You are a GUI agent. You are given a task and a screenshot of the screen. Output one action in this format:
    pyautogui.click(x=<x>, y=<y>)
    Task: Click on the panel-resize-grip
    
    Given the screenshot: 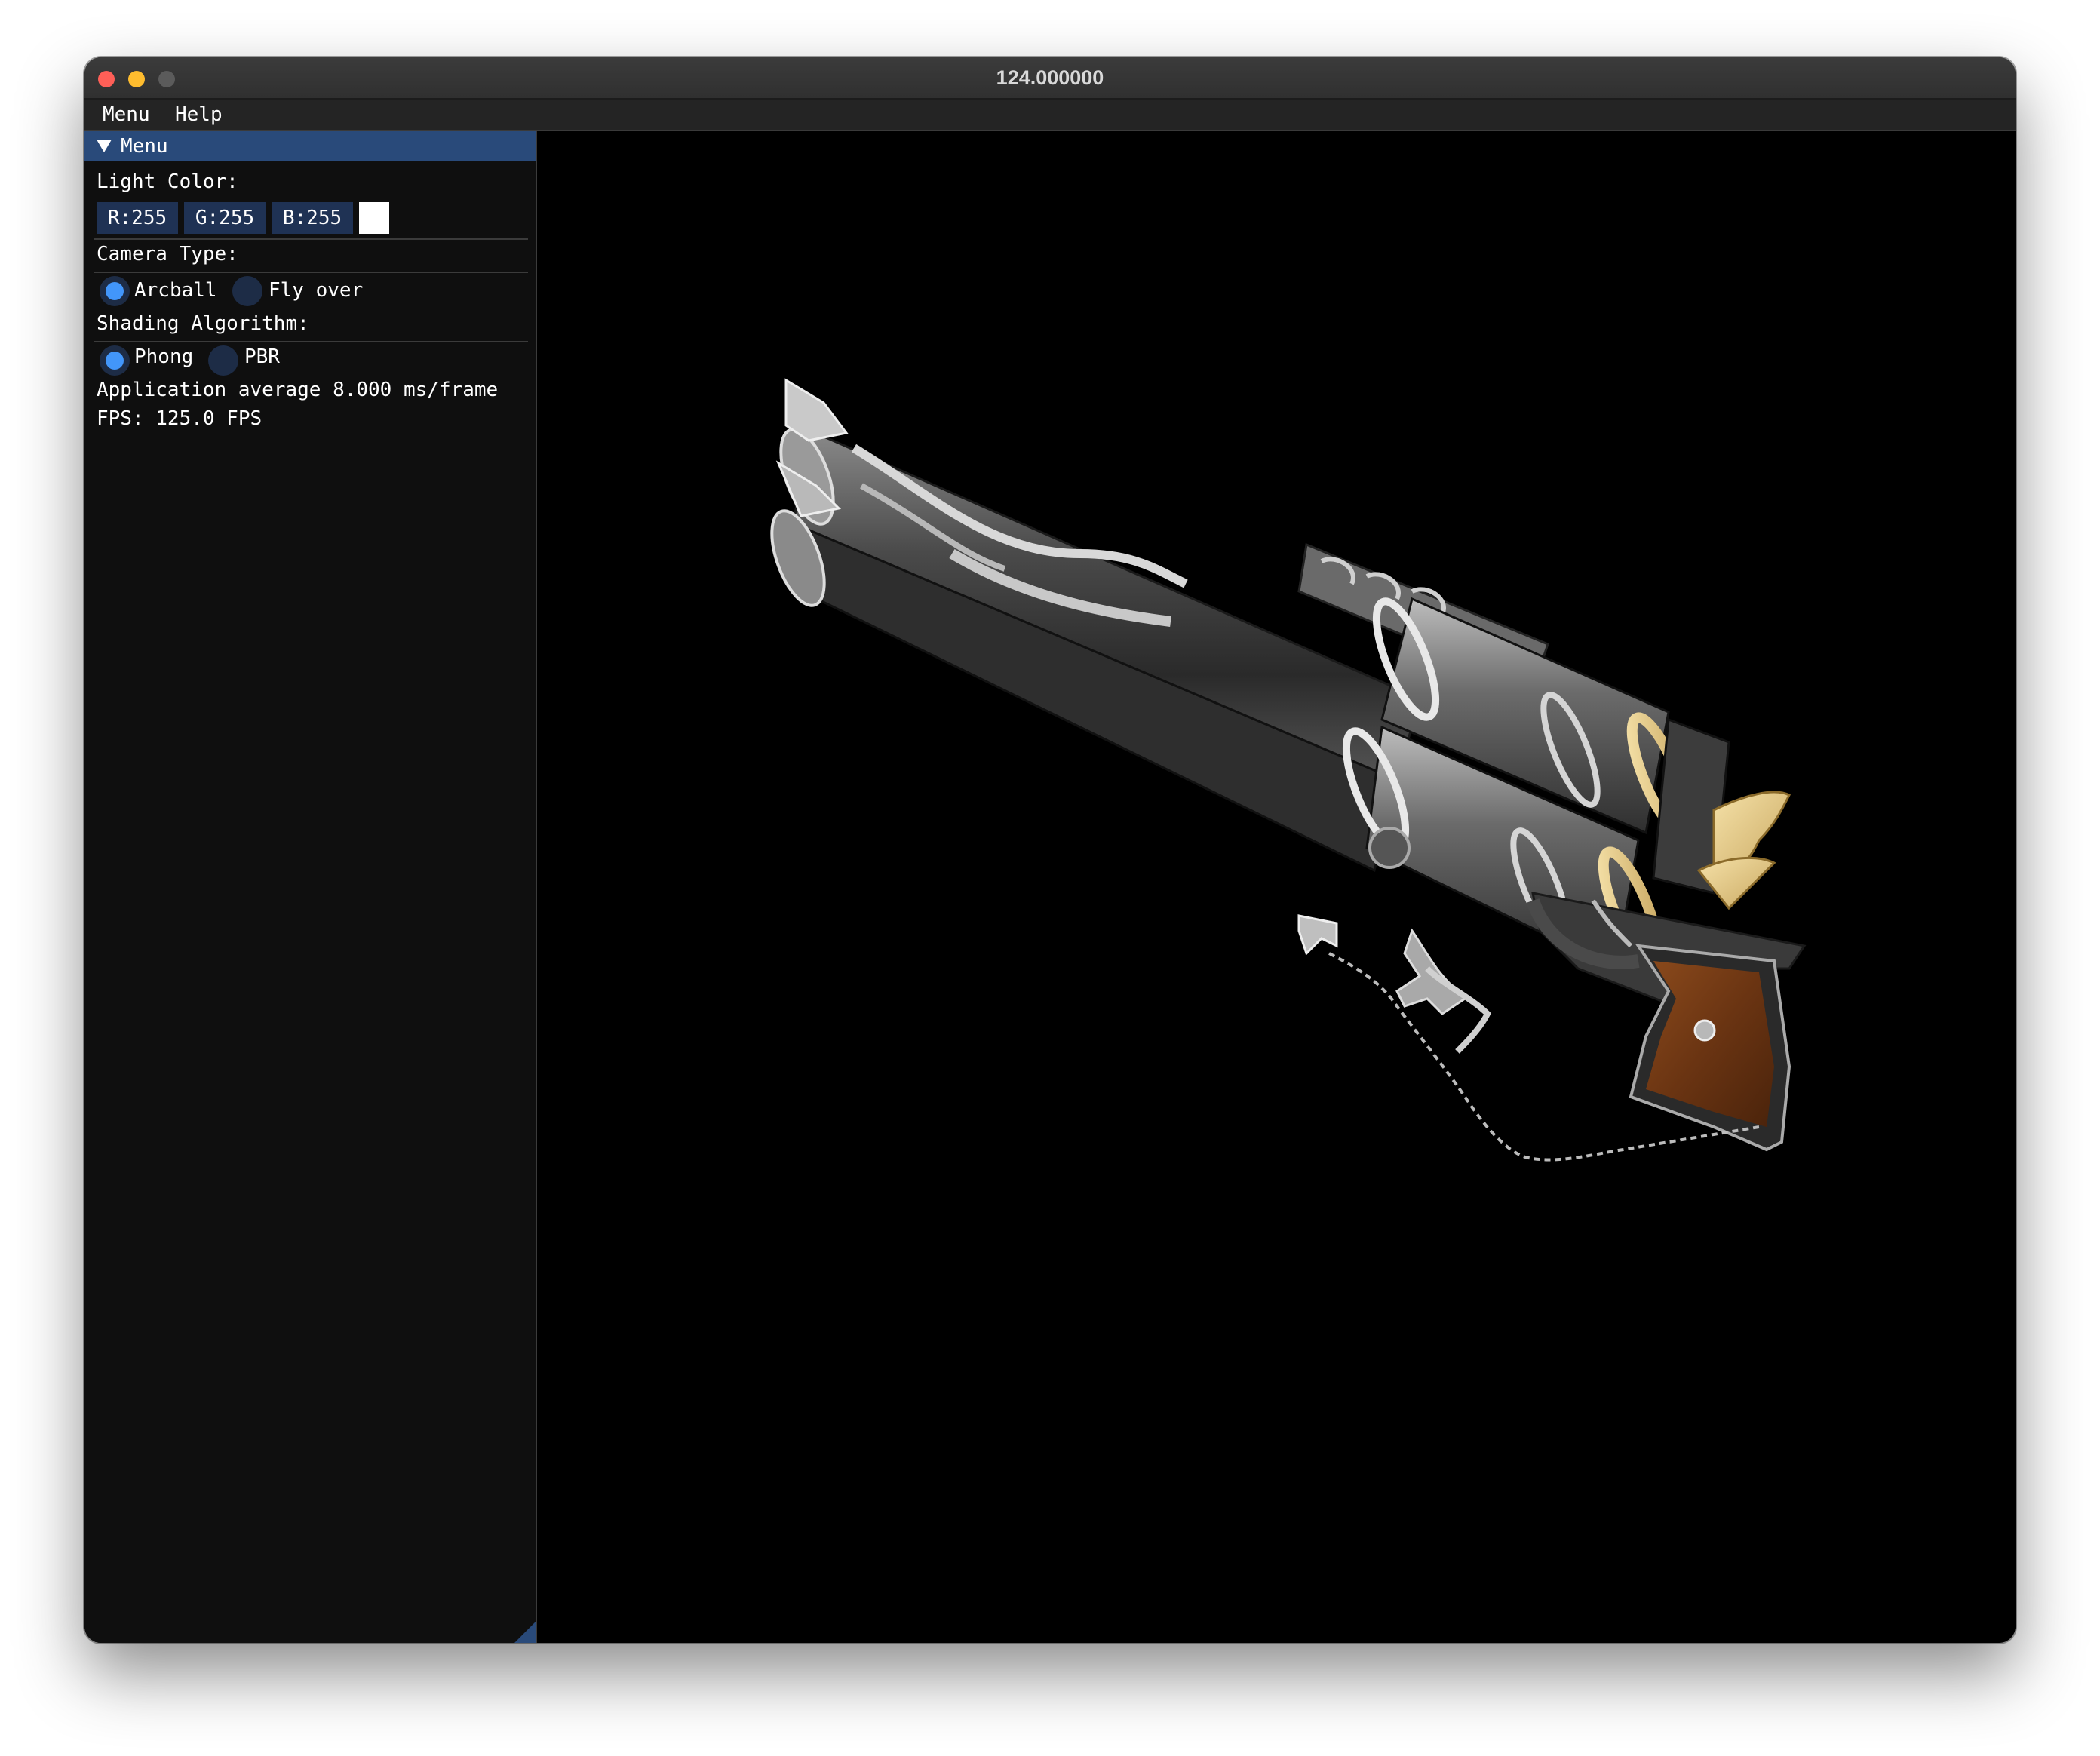 What is the action you would take?
    pyautogui.click(x=525, y=1632)
    